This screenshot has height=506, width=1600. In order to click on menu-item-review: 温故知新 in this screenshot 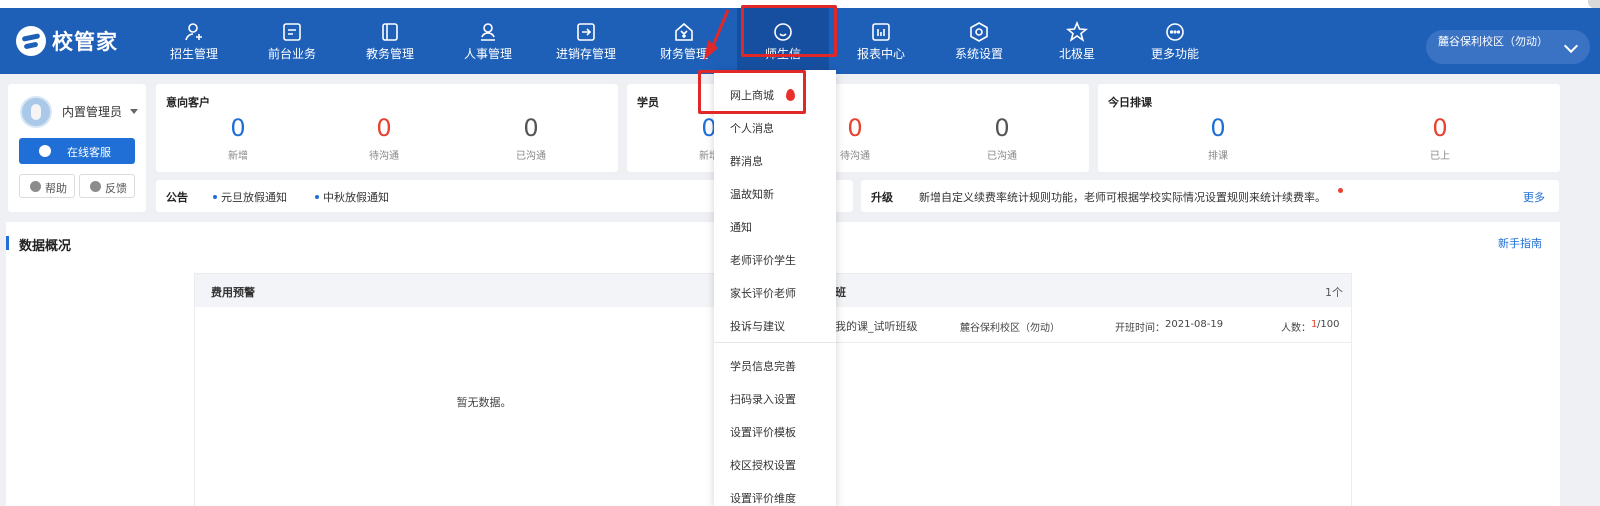, I will do `click(775, 193)`.